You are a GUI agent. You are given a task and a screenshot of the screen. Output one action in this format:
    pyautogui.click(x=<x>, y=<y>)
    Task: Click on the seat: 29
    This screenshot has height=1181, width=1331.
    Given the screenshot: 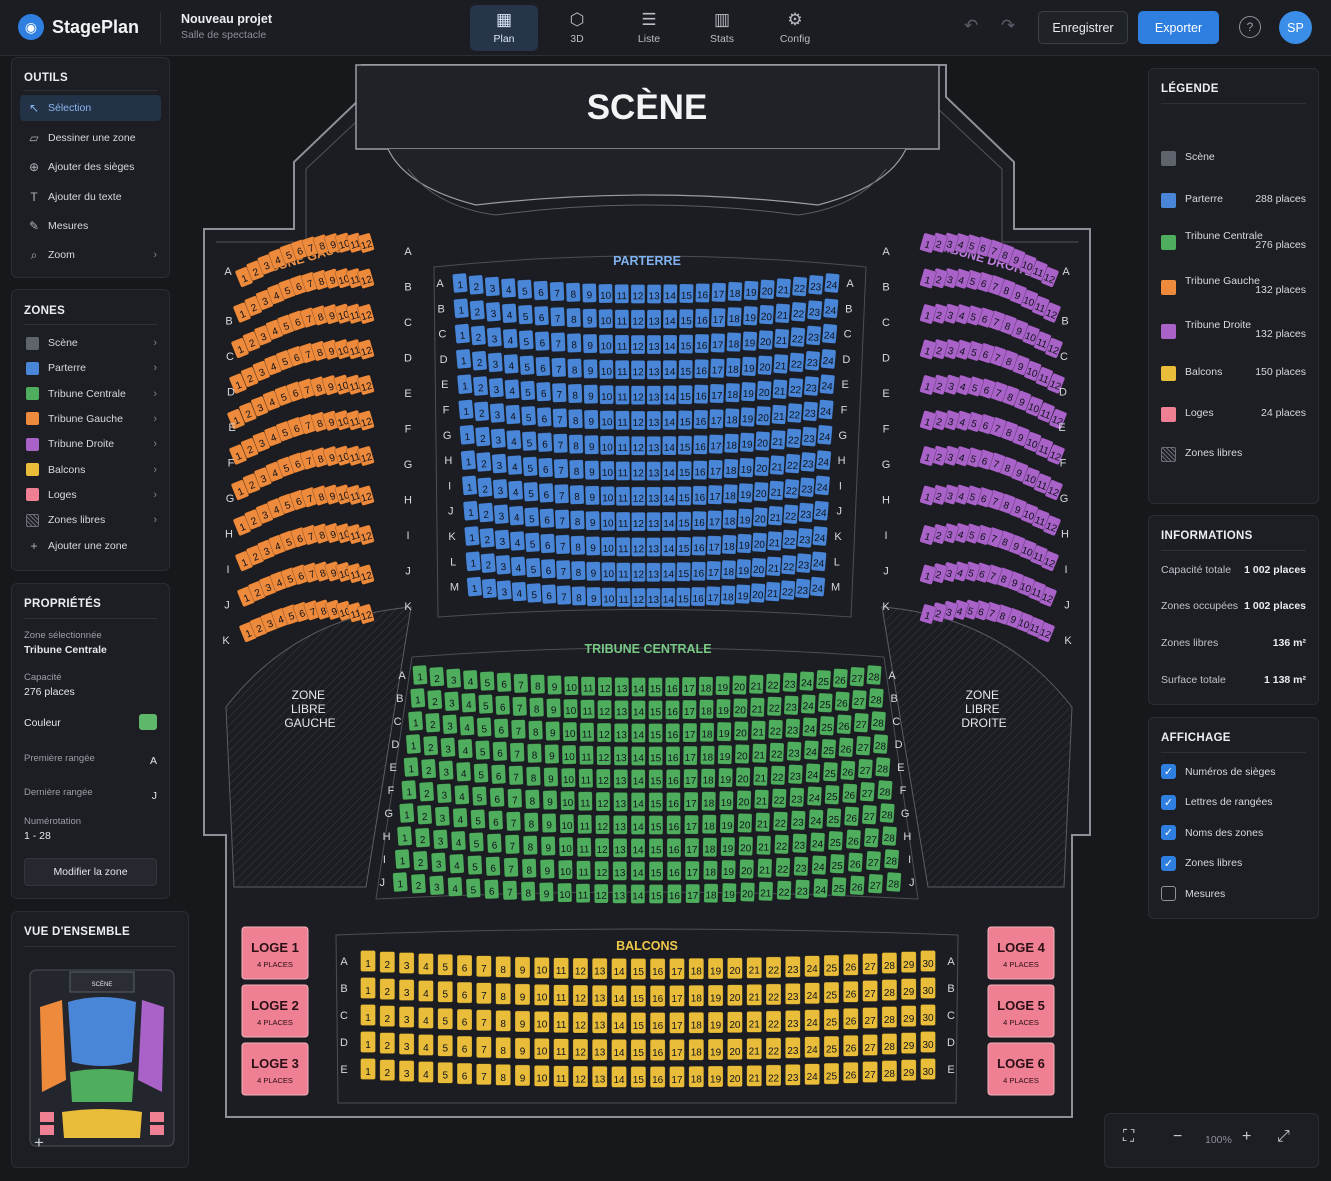 What is the action you would take?
    pyautogui.click(x=908, y=1070)
    